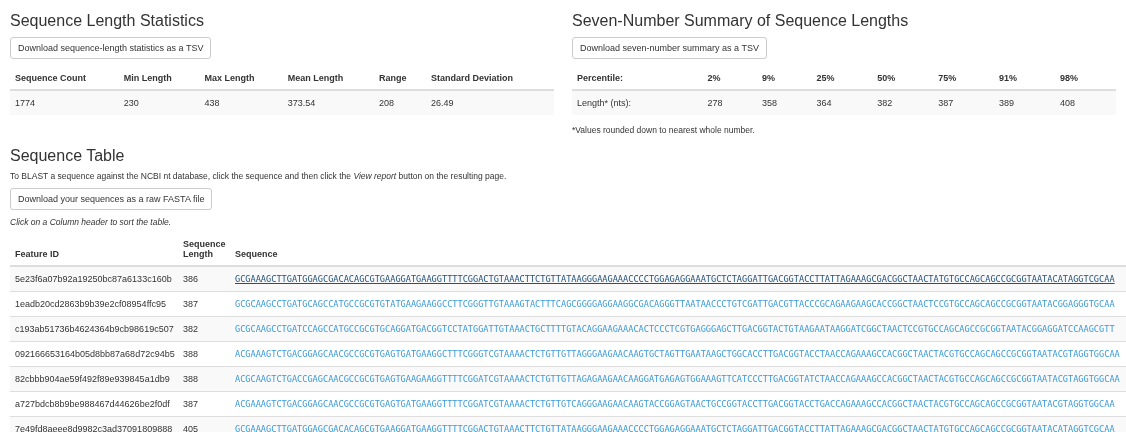  What do you see at coordinates (94, 279) in the screenshot?
I see `feature-id-cell: 5e23f6a07b92a19250bc87a6133c160b` at bounding box center [94, 279].